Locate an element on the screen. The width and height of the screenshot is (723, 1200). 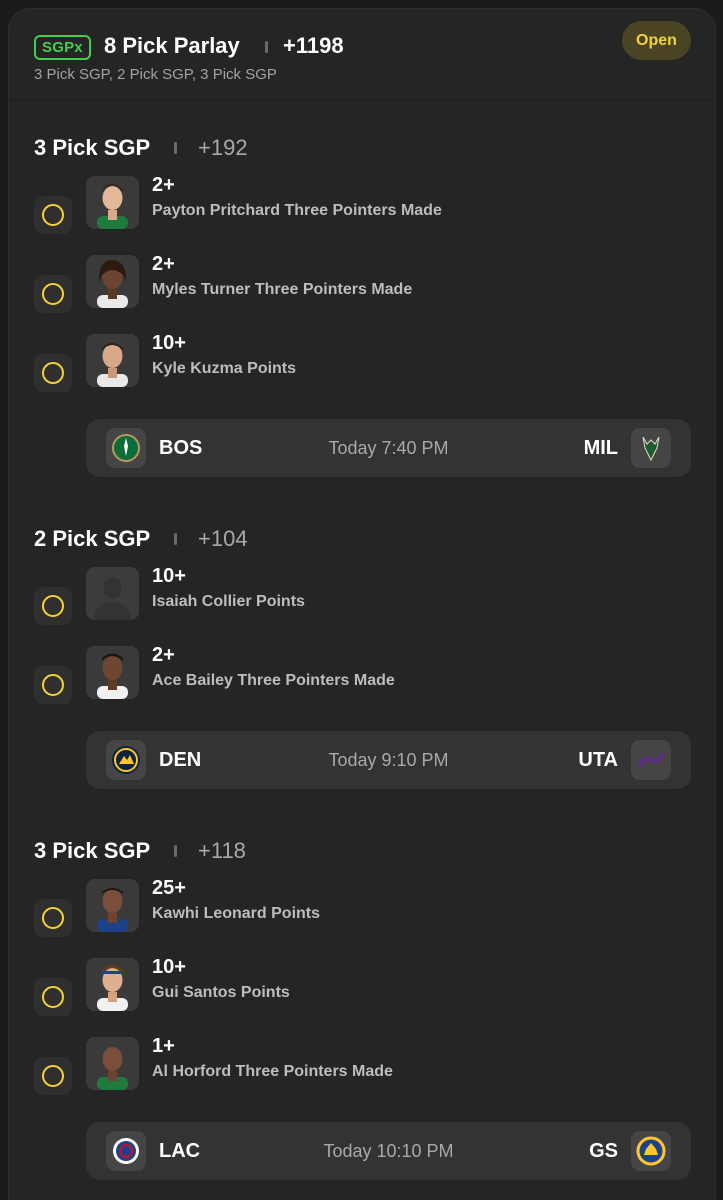
game-info-bar: LAC Today 10:10 PM GS is located at coordinates (388, 1151).